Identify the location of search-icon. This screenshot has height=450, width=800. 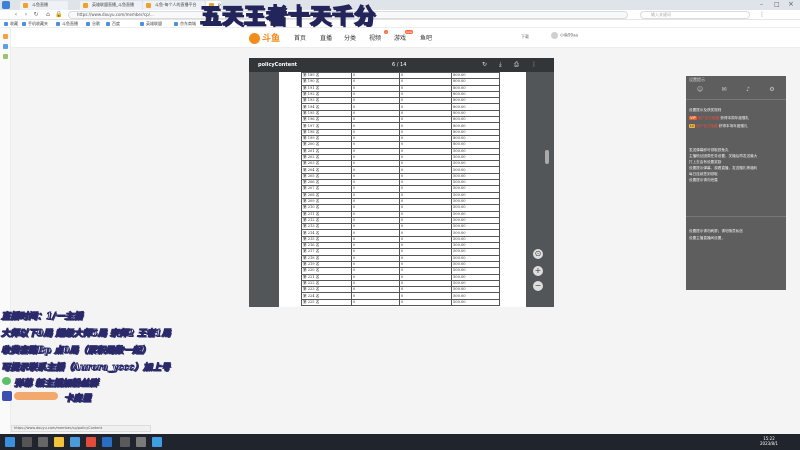
(27, 442).